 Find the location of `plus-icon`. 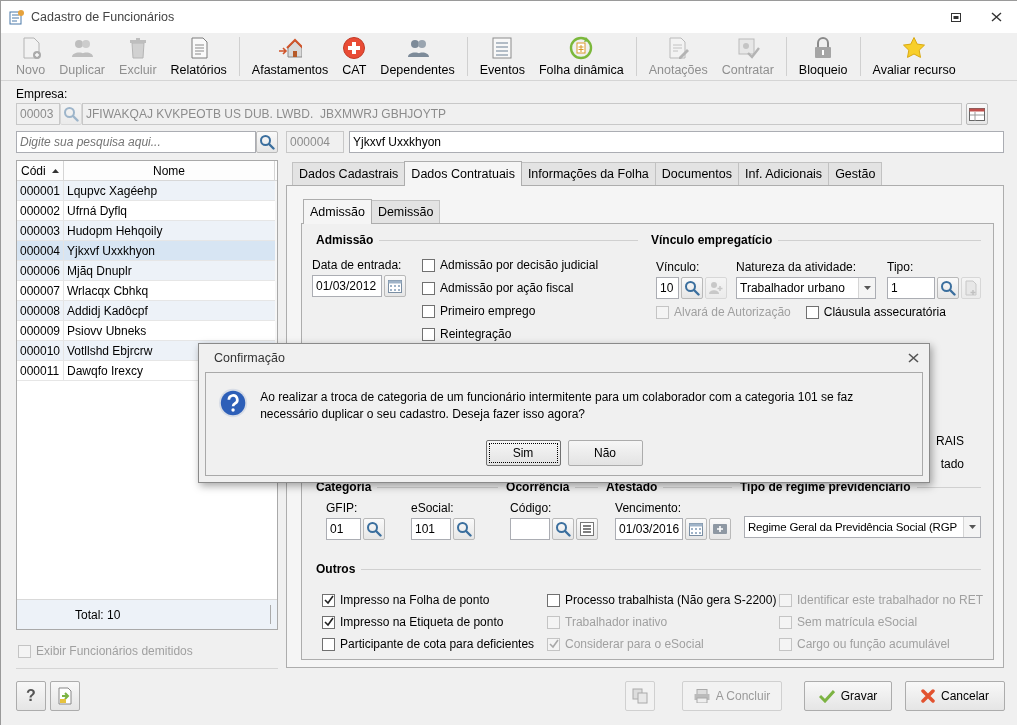

plus-icon is located at coordinates (720, 529).